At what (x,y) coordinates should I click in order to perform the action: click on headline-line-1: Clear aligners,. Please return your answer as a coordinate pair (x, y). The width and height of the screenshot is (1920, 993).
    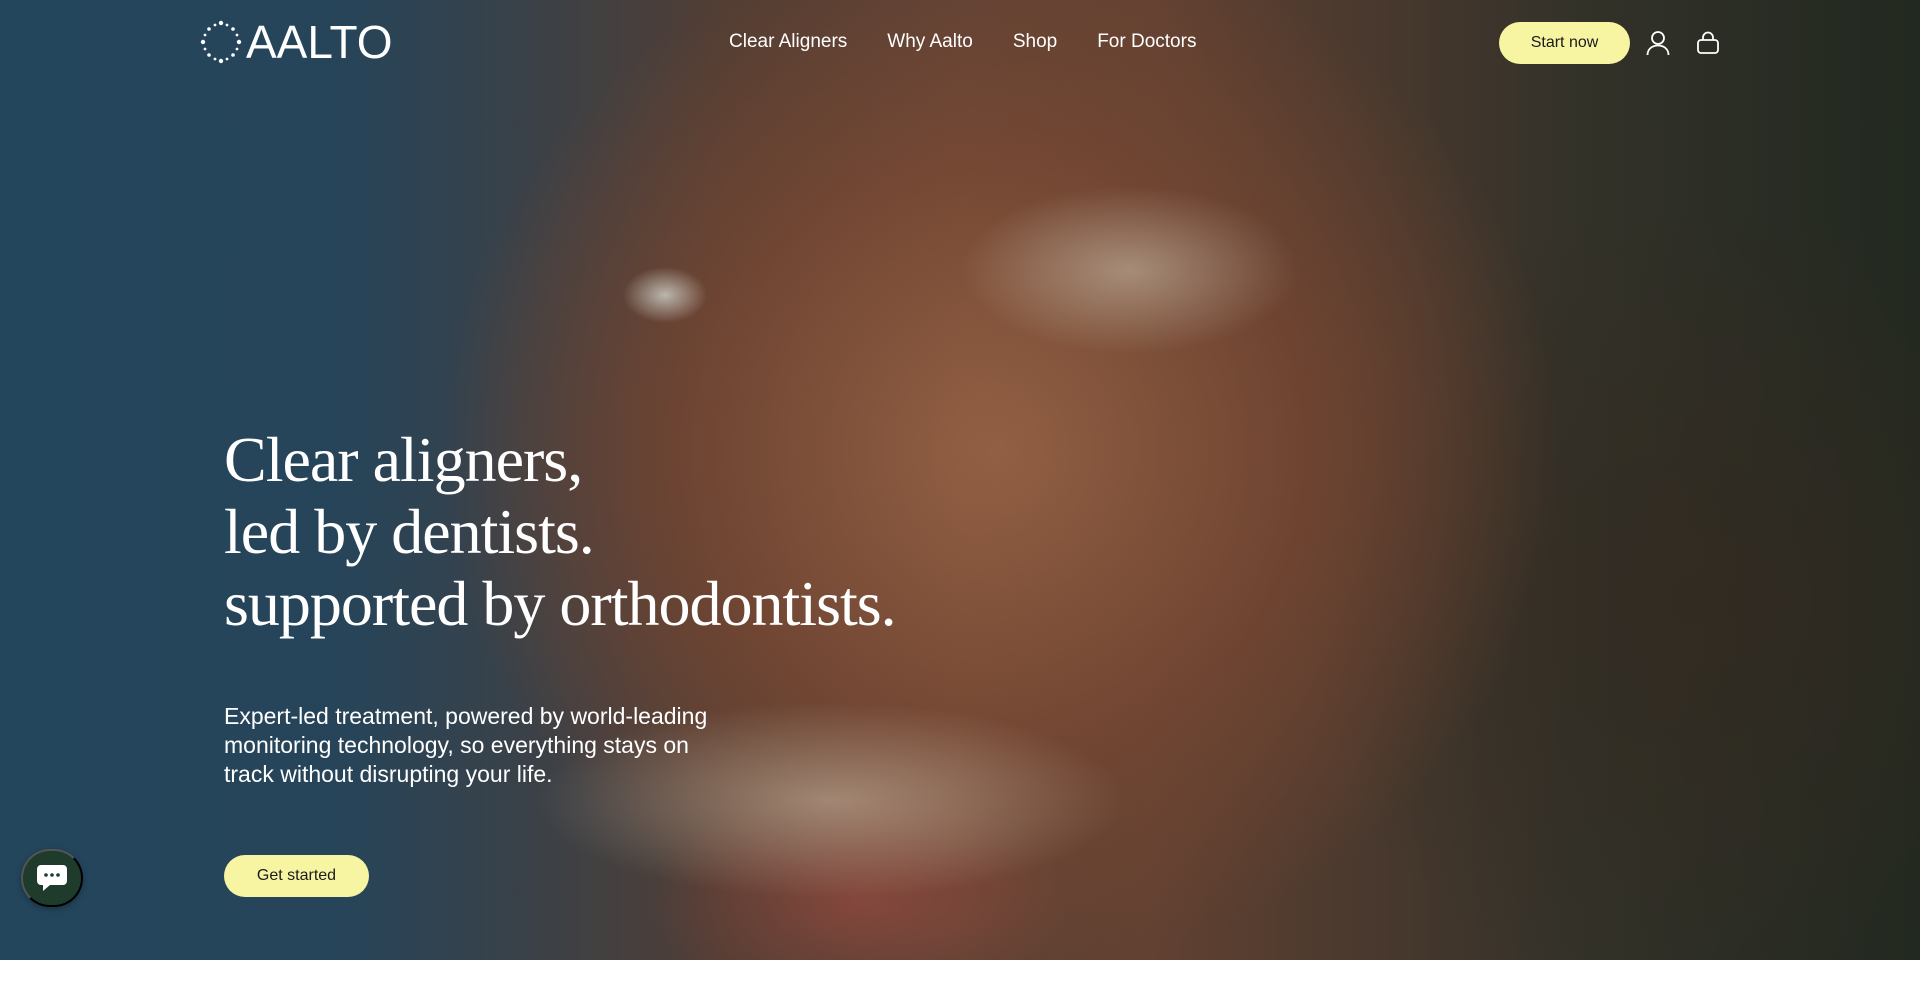
    Looking at the image, I should click on (403, 459).